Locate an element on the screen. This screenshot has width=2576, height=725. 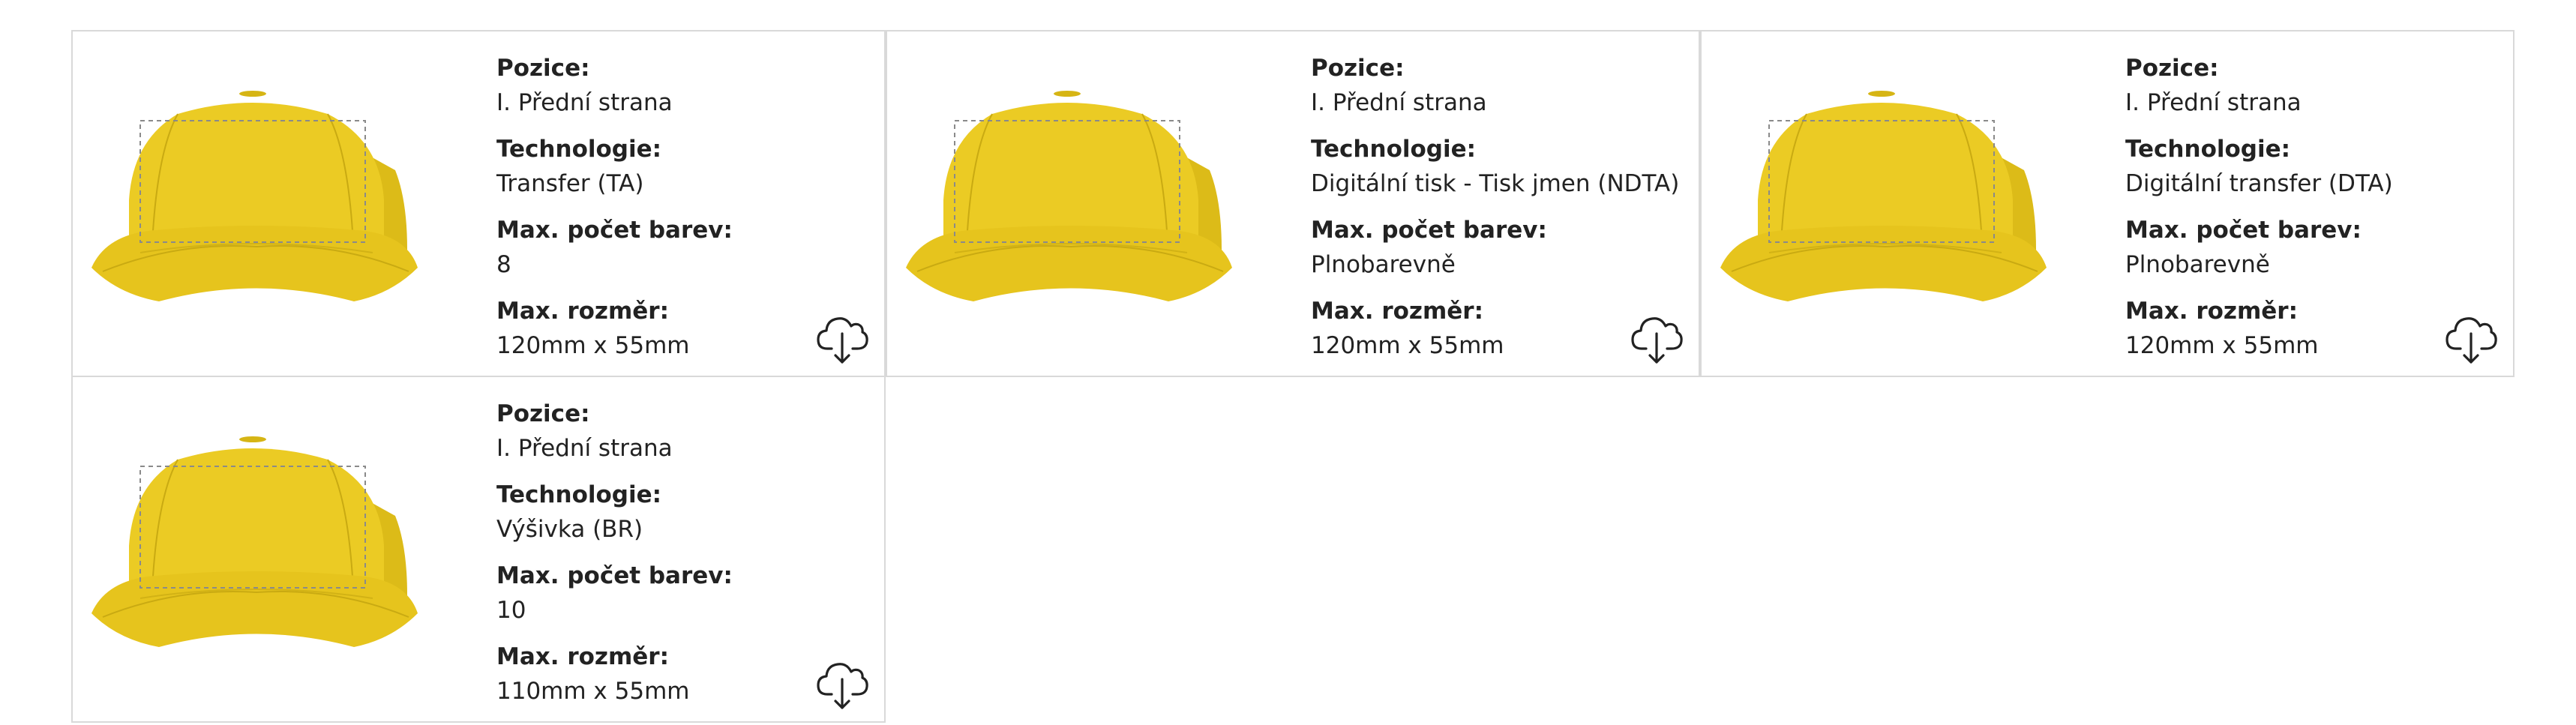
technology-value: Digitální transfer (DTA) is located at coordinates (2259, 183).